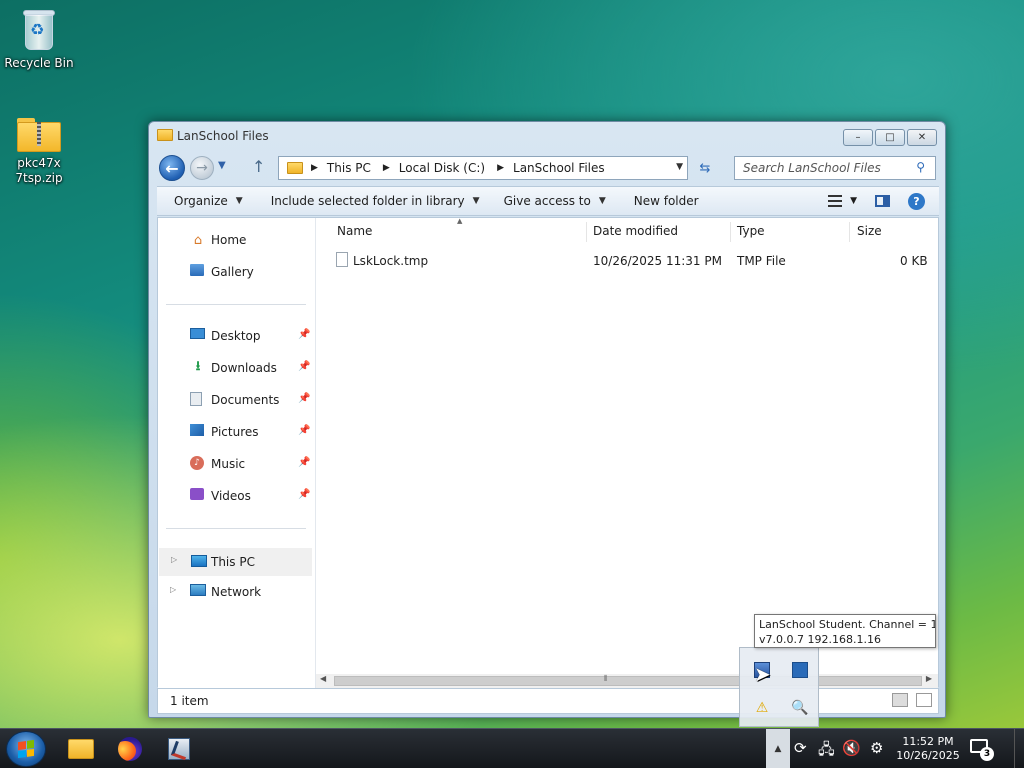 The image size is (1024, 768). I want to click on new-folder-button: New folder, so click(666, 201).